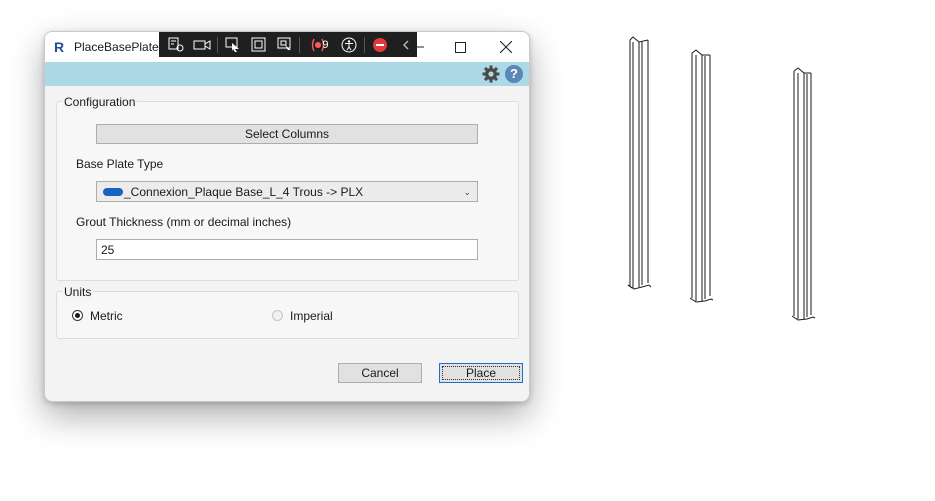 The width and height of the screenshot is (935, 501). Describe the element at coordinates (287, 74) in the screenshot. I see `header-band: ?` at that location.